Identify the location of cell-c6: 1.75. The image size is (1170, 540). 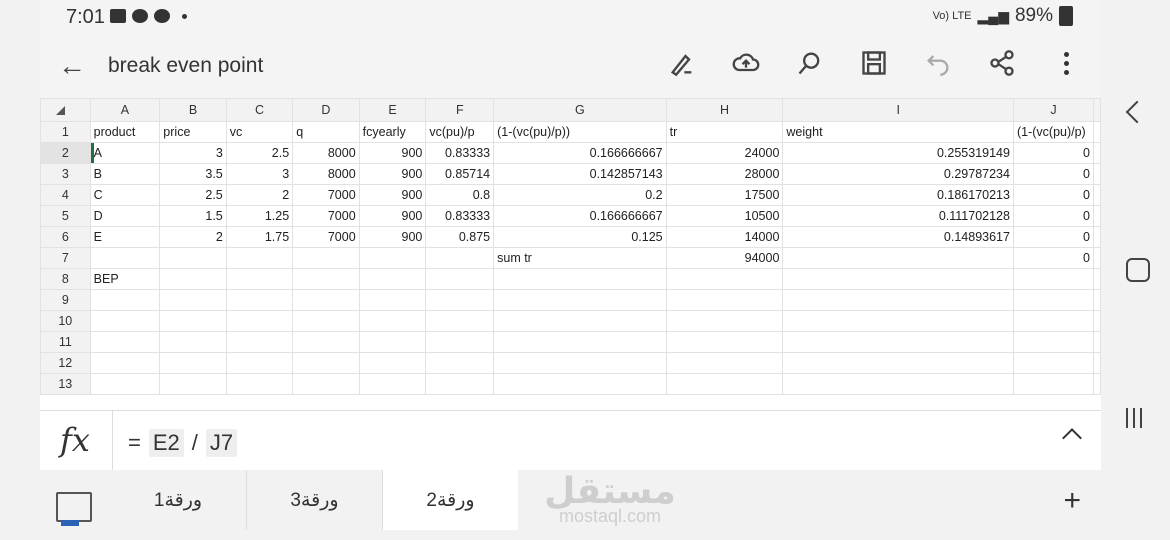
(259, 237).